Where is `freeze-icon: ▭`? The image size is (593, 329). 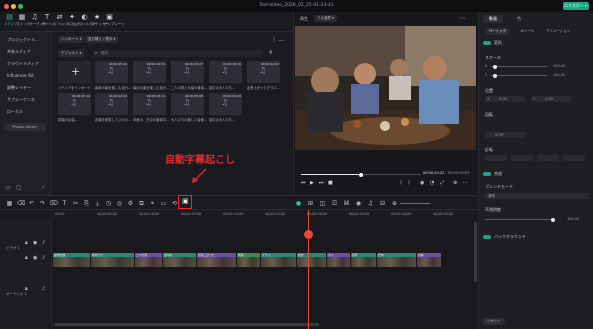
freeze-icon: ▭ is located at coordinates (163, 203).